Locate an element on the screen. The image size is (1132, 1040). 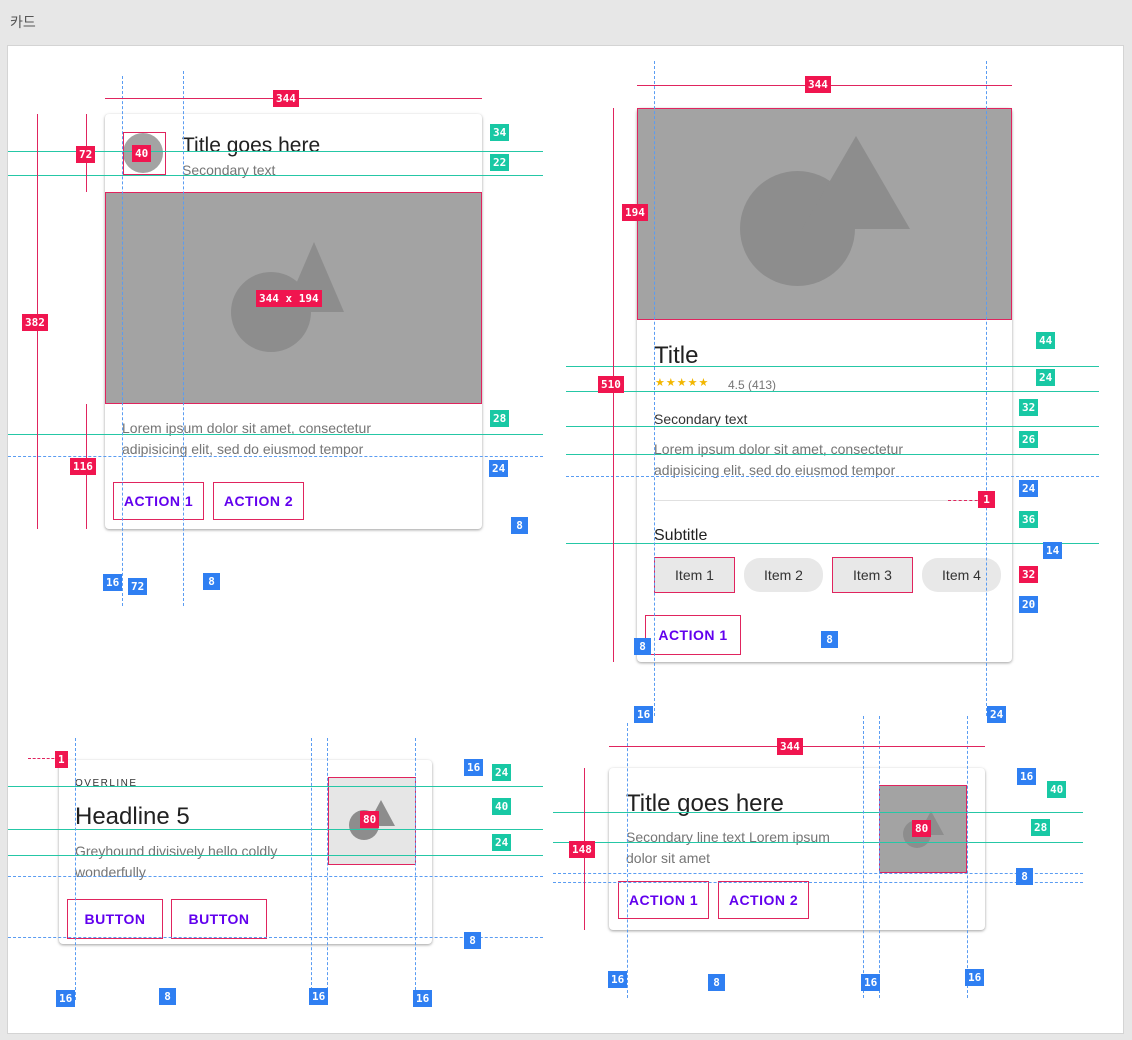
card2-rating-text: 4.5 (413) is located at coordinates (752, 385).